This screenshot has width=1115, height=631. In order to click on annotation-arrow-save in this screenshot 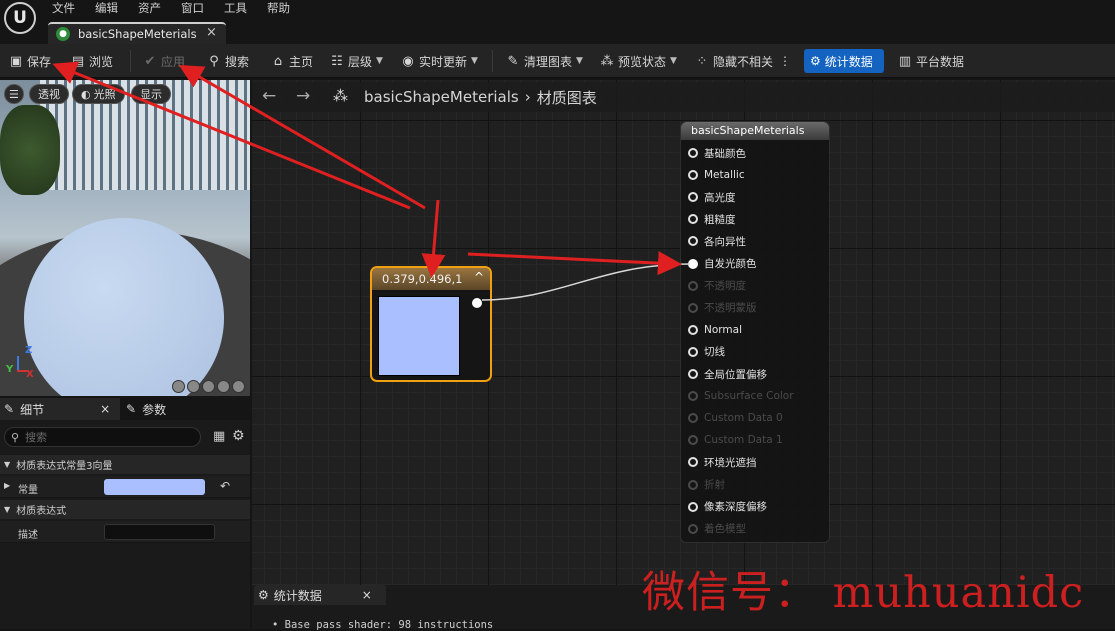, I will do `click(231, 135)`.